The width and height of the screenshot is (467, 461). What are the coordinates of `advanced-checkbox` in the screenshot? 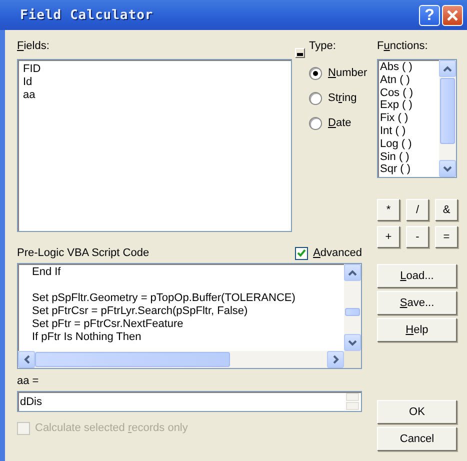 It's located at (301, 253).